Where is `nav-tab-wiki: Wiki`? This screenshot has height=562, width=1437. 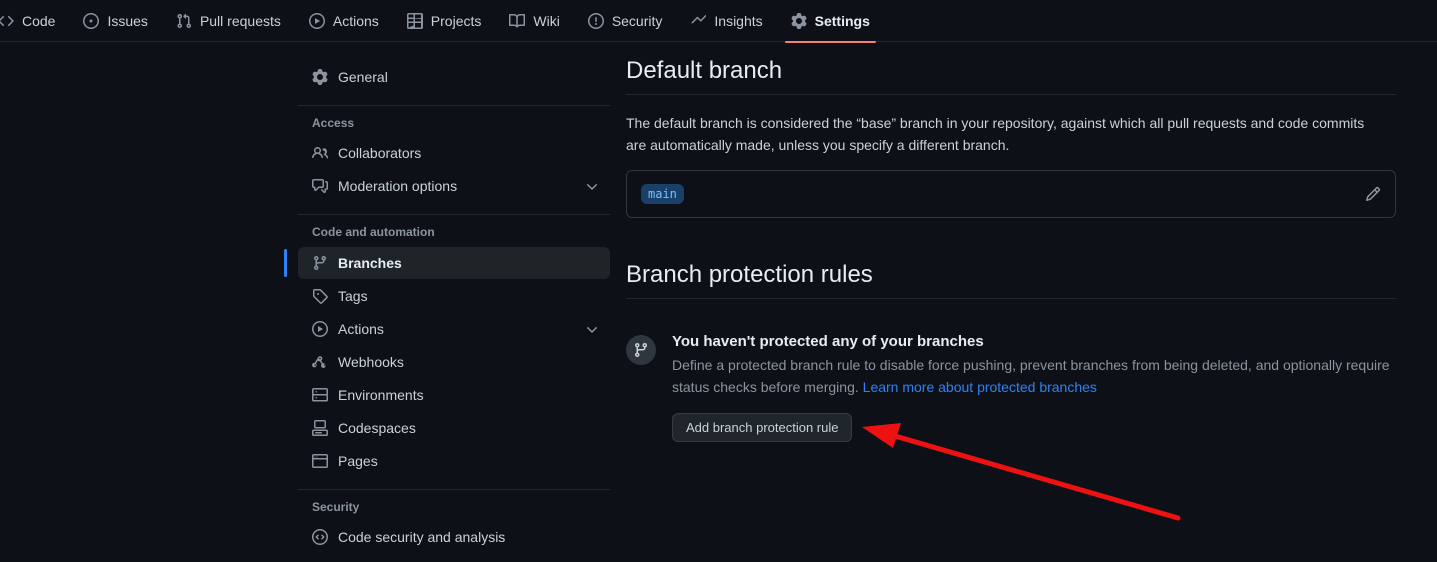 nav-tab-wiki: Wiki is located at coordinates (534, 21).